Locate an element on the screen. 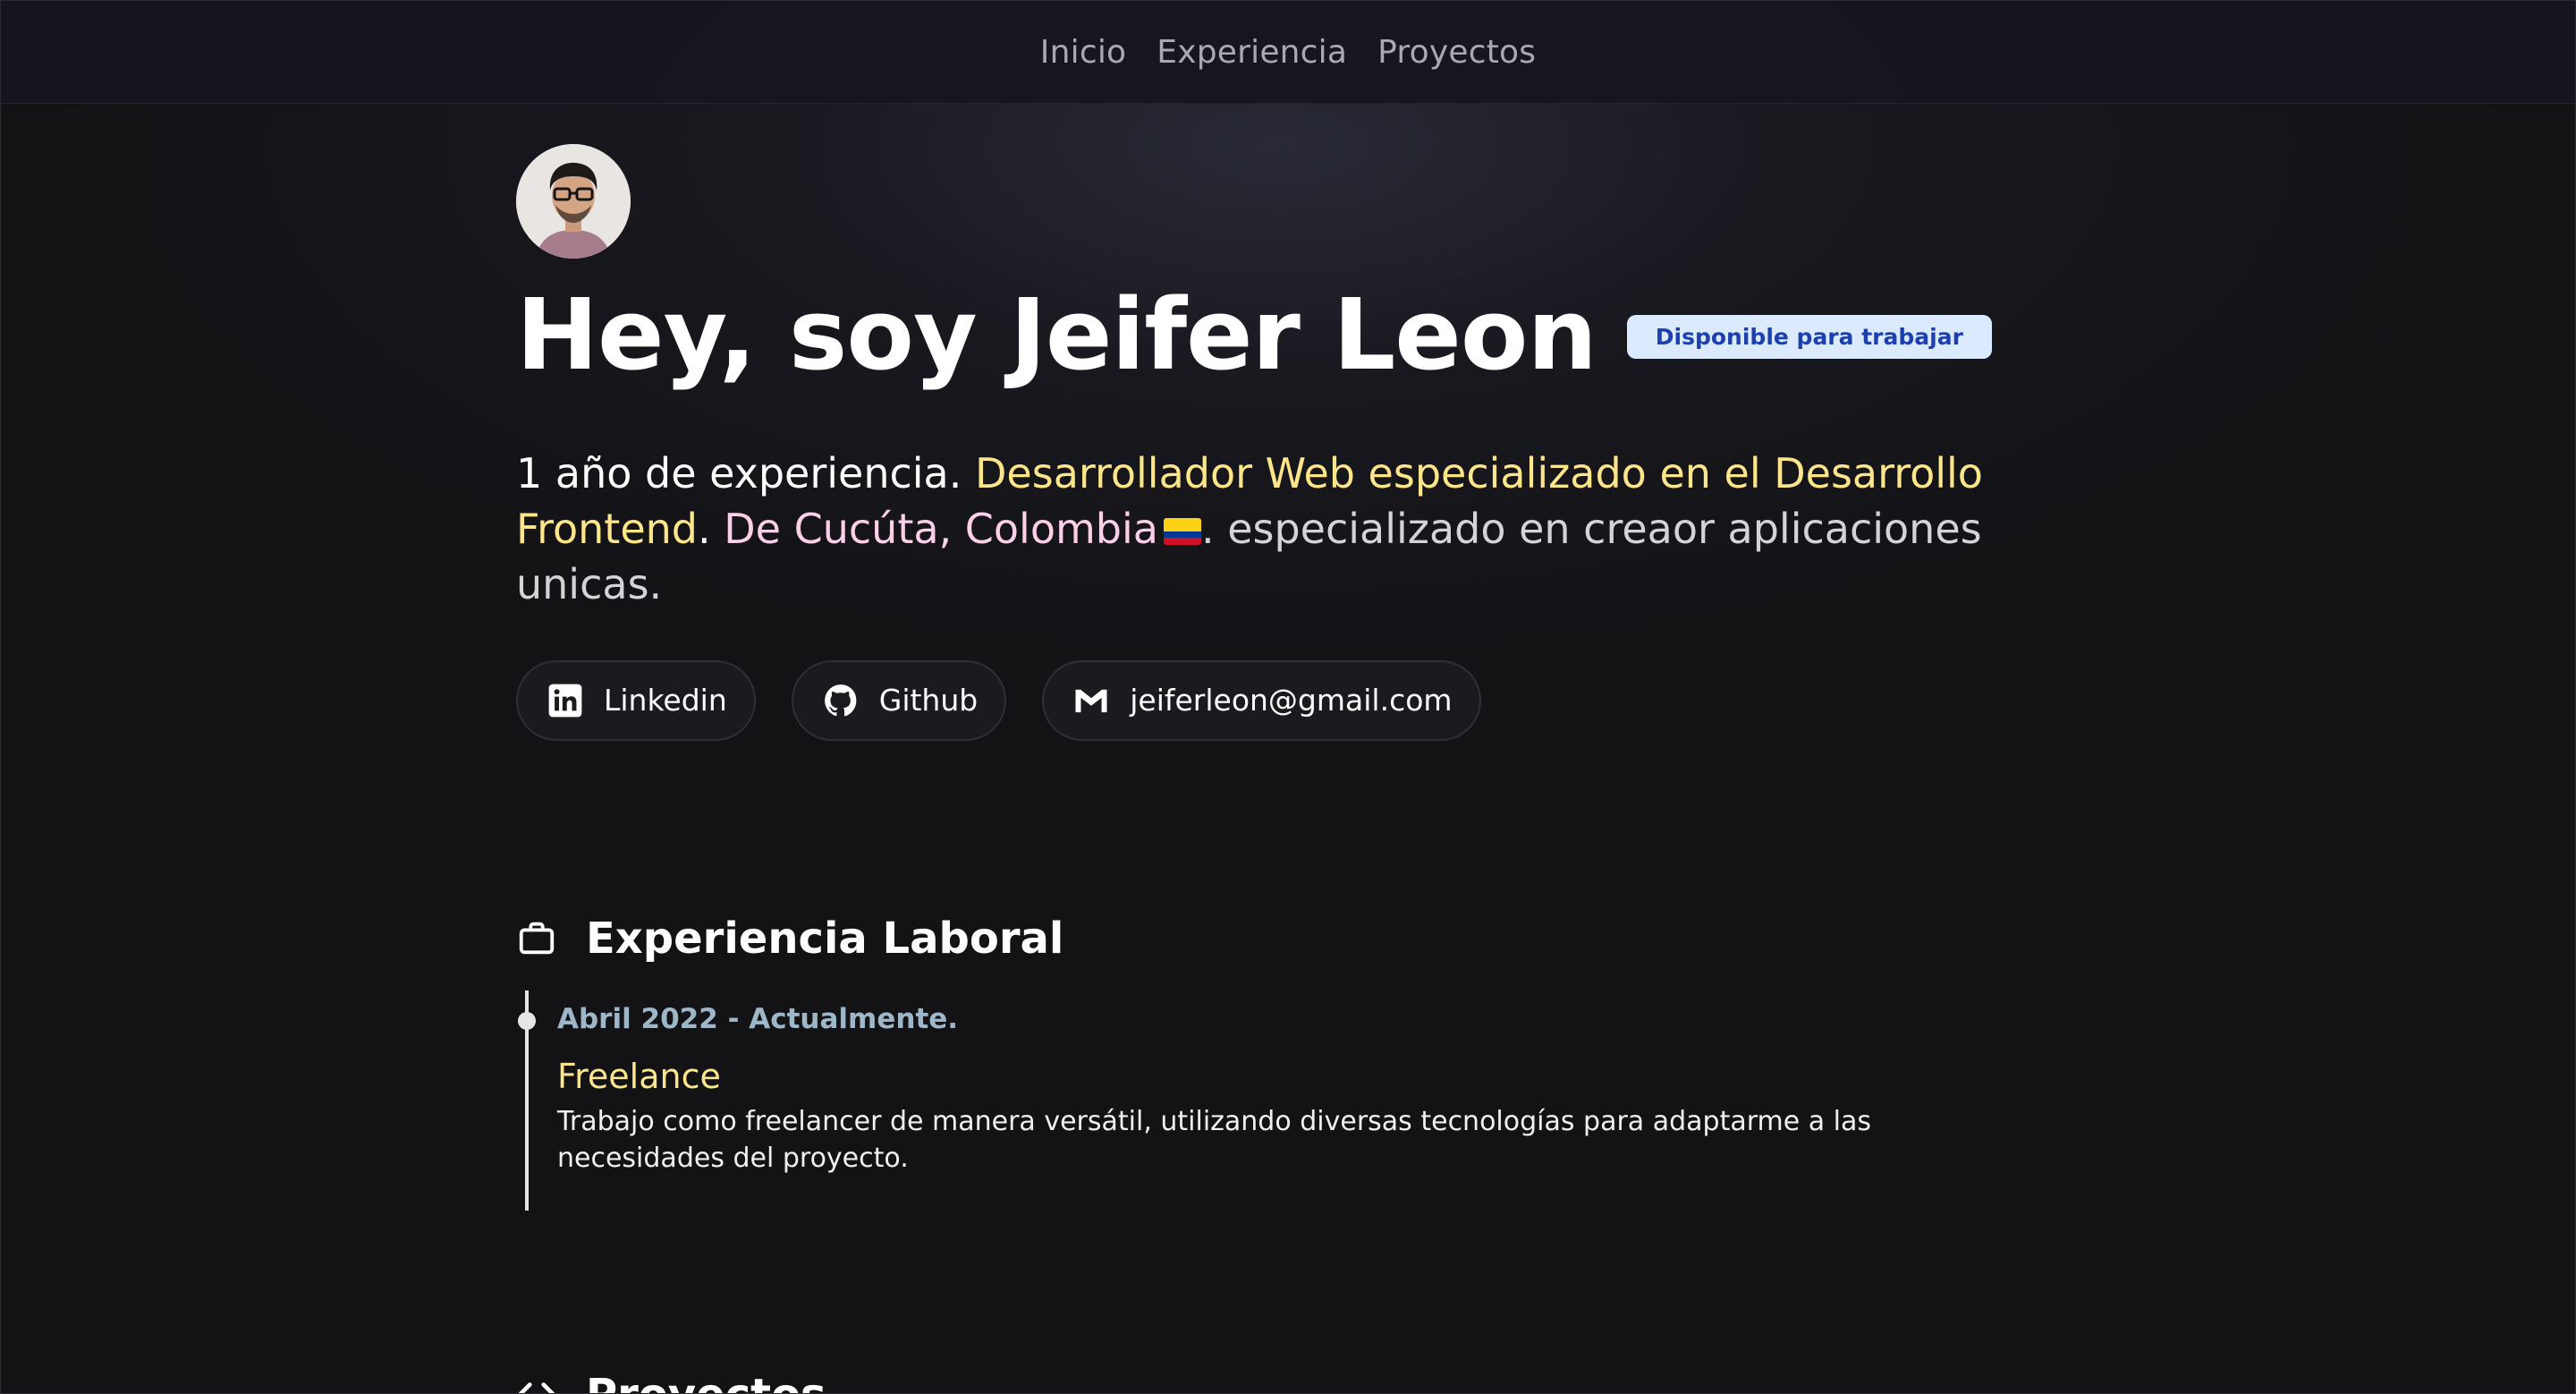  intro-period: . is located at coordinates (704, 529).